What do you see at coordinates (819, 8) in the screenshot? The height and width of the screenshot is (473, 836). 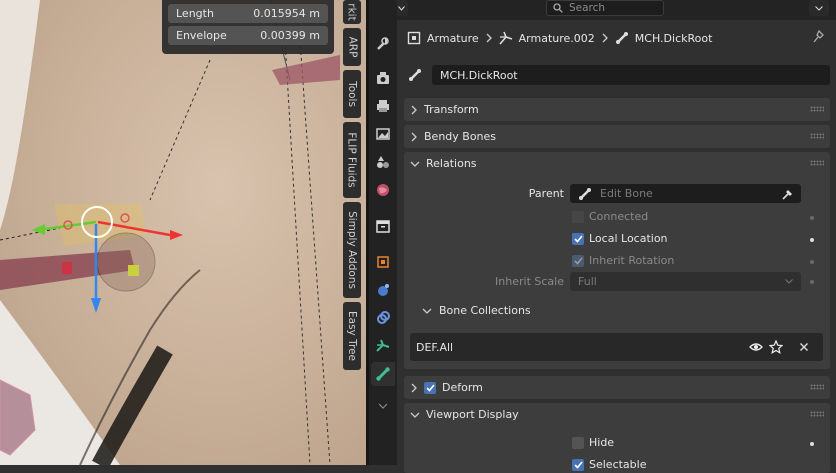 I see `options-dropdown-button` at bounding box center [819, 8].